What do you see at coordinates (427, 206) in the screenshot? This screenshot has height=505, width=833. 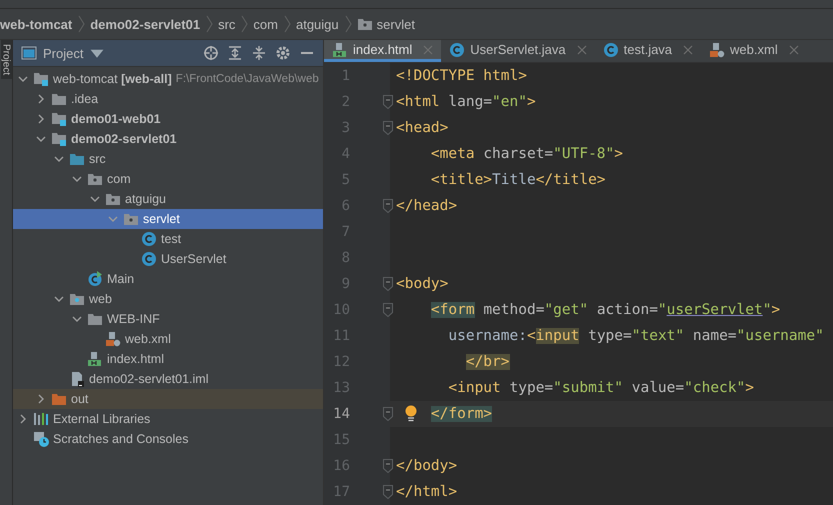 I see `code-line: </head>` at bounding box center [427, 206].